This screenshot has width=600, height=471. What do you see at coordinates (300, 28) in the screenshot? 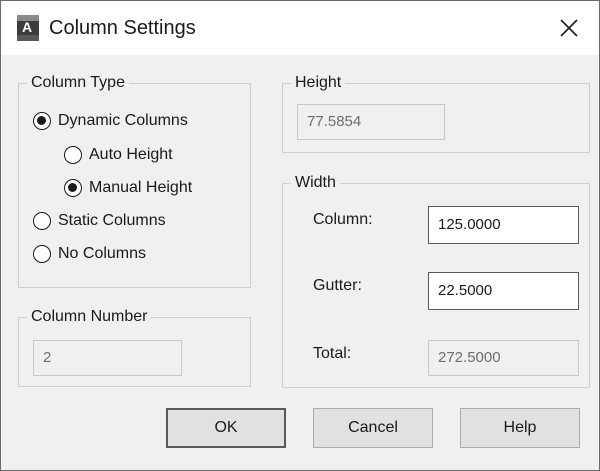
I see `title-bar: A Column Settings` at bounding box center [300, 28].